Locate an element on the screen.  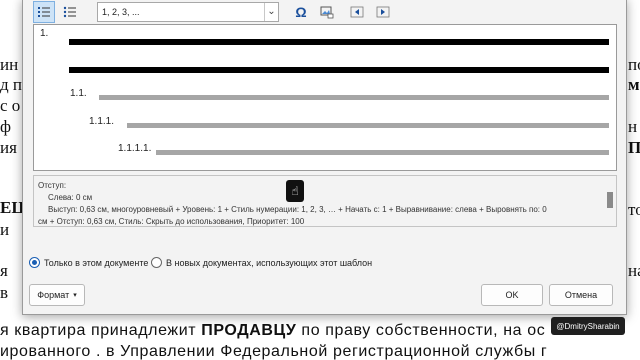
preview-level-2-line is located at coordinates (354, 97).